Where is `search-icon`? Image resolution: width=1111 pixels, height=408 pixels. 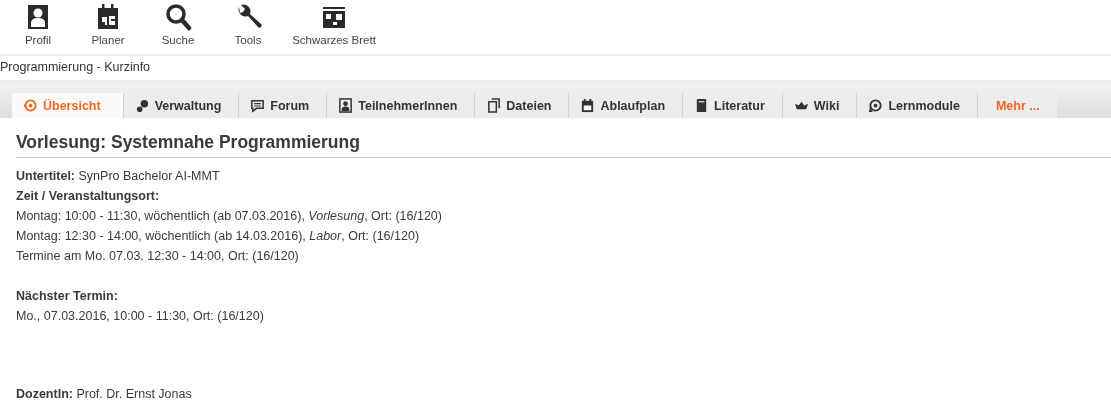 search-icon is located at coordinates (178, 17).